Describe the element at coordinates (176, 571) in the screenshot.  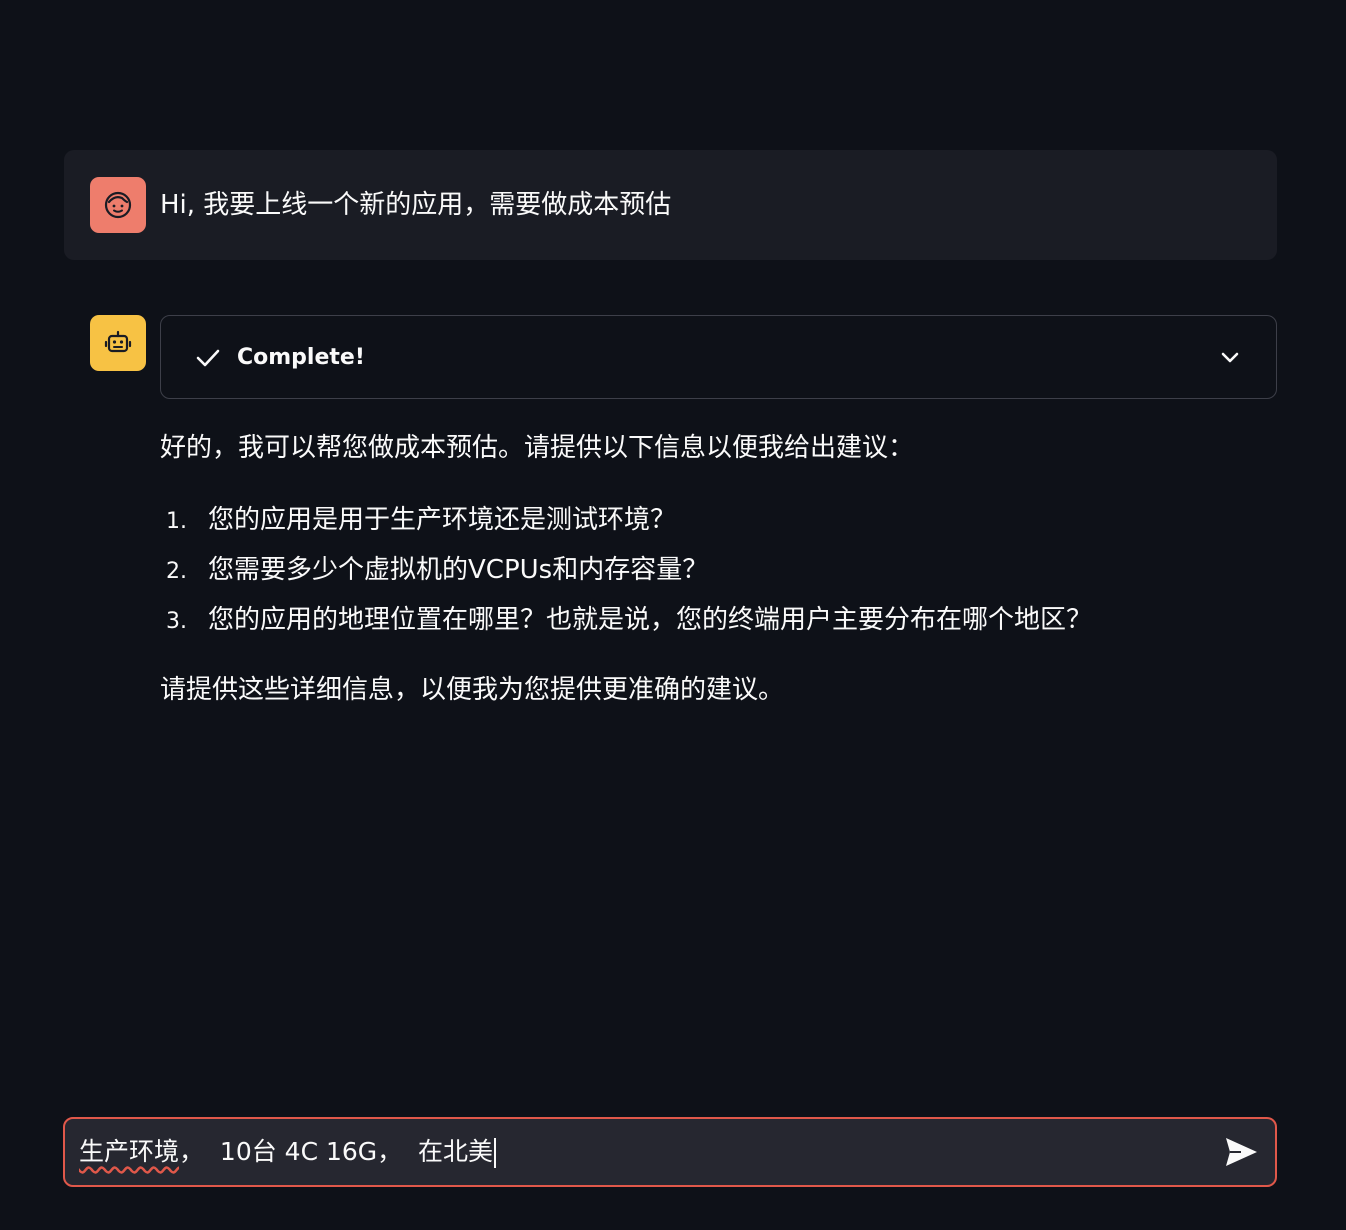
I see `list-item-number: 2.` at that location.